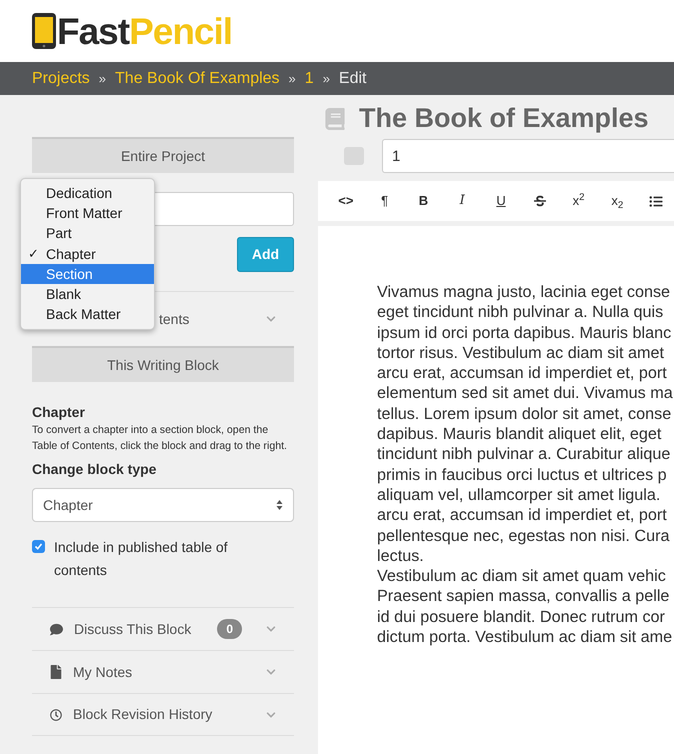  Describe the element at coordinates (540, 201) in the screenshot. I see `strikethrough-icon` at that location.